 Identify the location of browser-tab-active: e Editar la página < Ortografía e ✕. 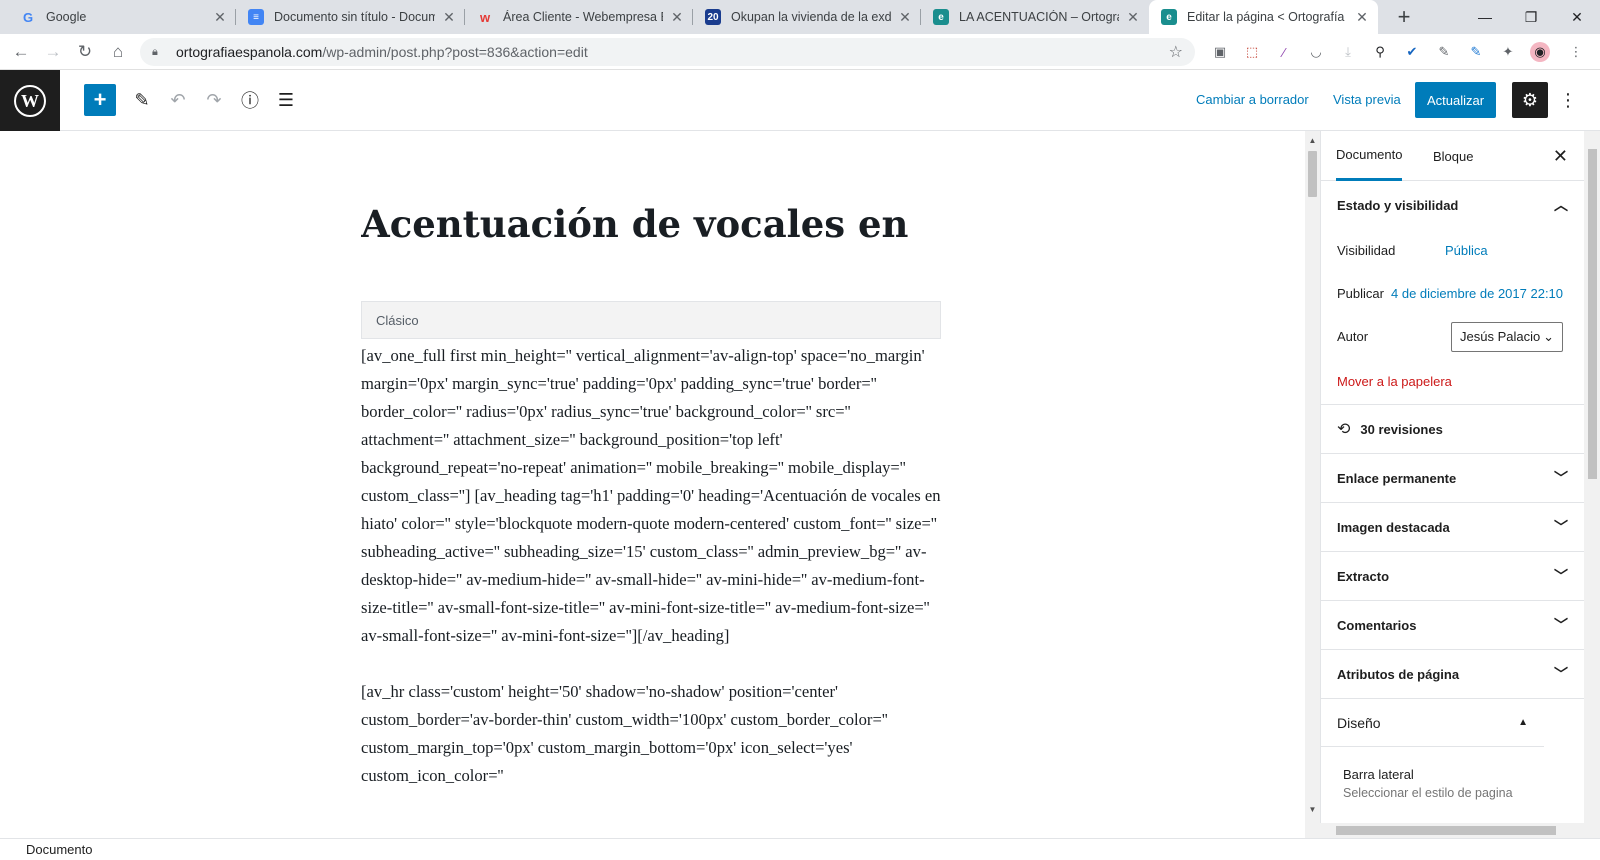
(1263, 17).